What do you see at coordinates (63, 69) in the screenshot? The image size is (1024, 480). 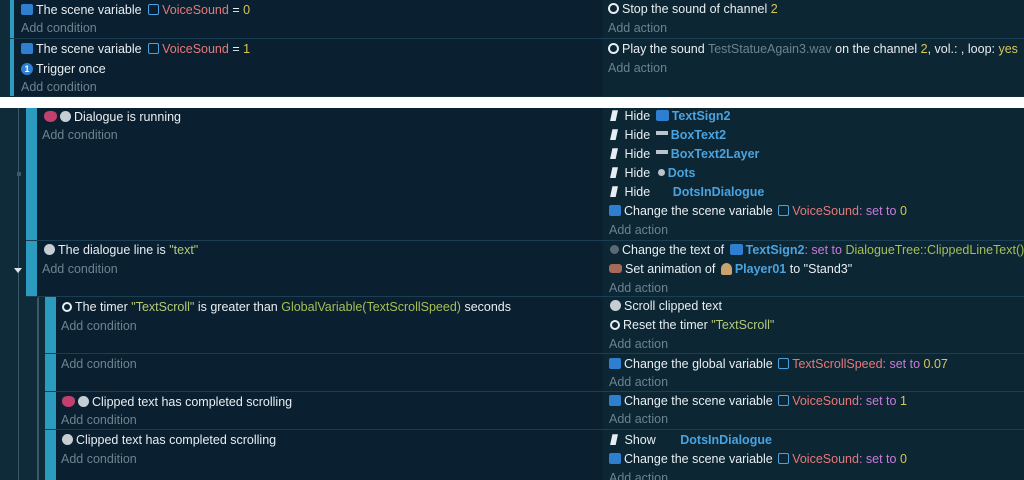 I see `condition: 1 Trigger once` at bounding box center [63, 69].